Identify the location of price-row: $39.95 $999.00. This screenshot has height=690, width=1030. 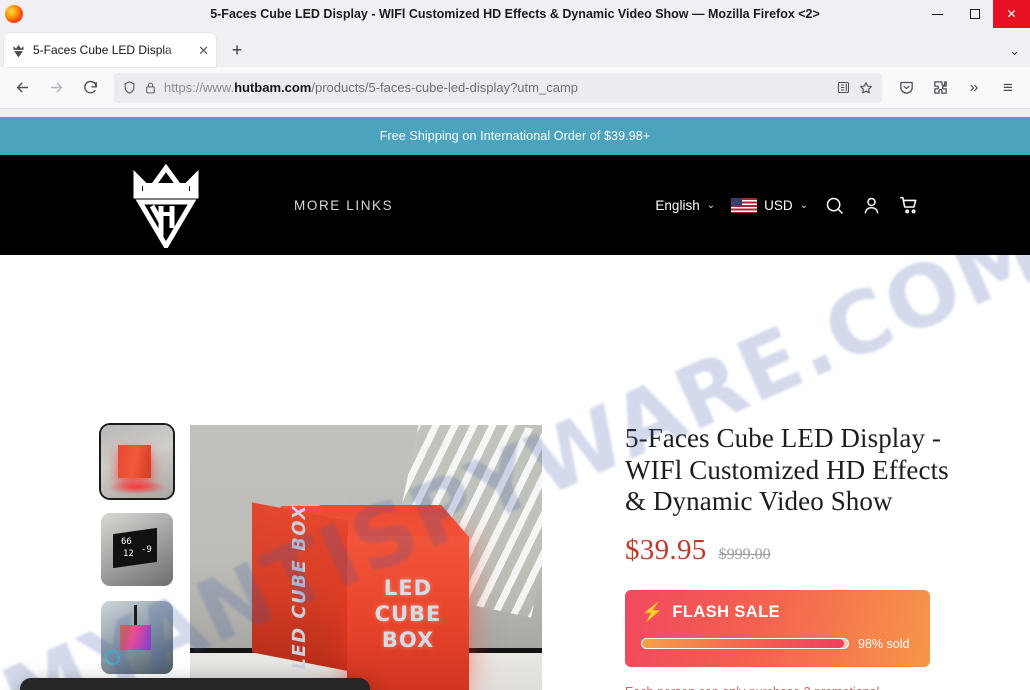
(790, 550).